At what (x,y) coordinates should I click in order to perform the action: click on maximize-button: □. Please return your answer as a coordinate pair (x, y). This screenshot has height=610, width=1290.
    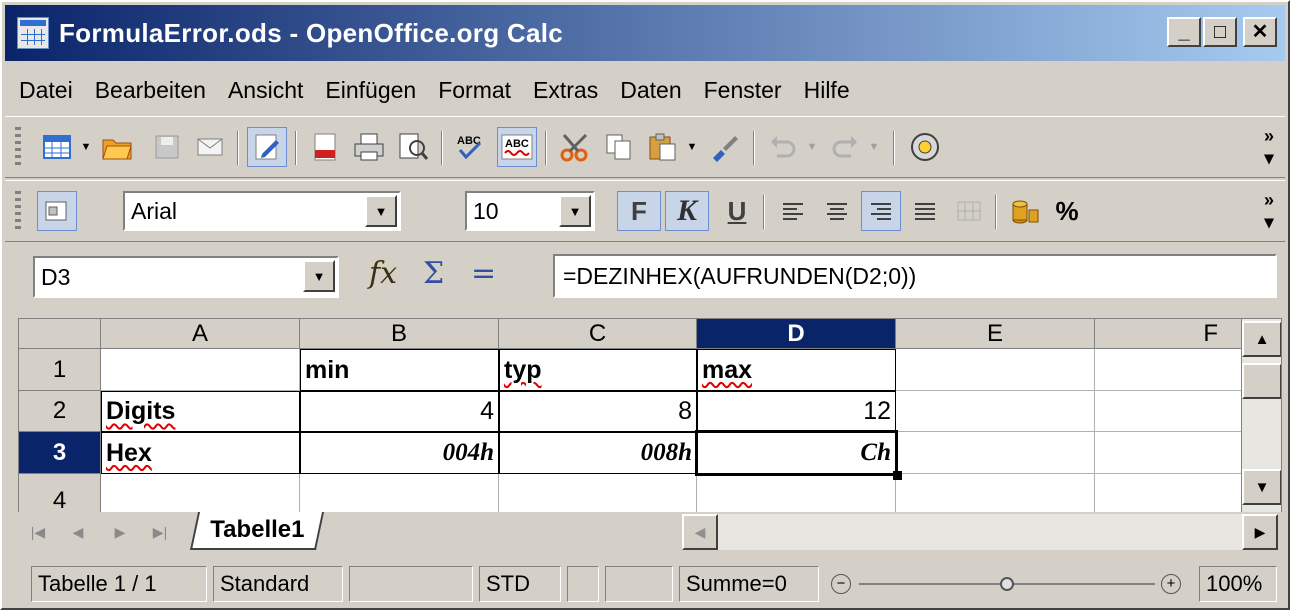
    Looking at the image, I should click on (1220, 32).